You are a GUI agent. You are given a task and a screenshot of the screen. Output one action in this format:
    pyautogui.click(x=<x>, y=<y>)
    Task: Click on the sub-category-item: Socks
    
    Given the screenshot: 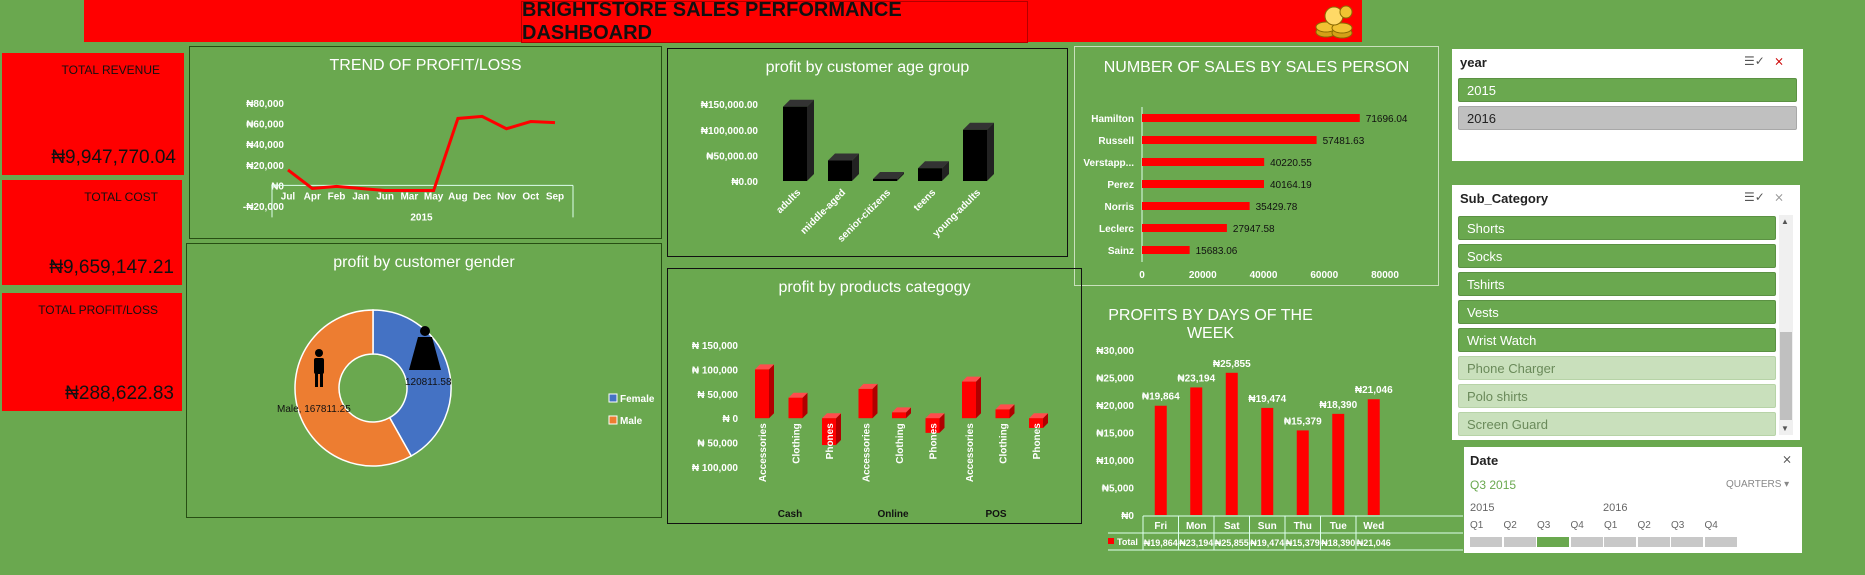 What is the action you would take?
    pyautogui.click(x=1617, y=256)
    